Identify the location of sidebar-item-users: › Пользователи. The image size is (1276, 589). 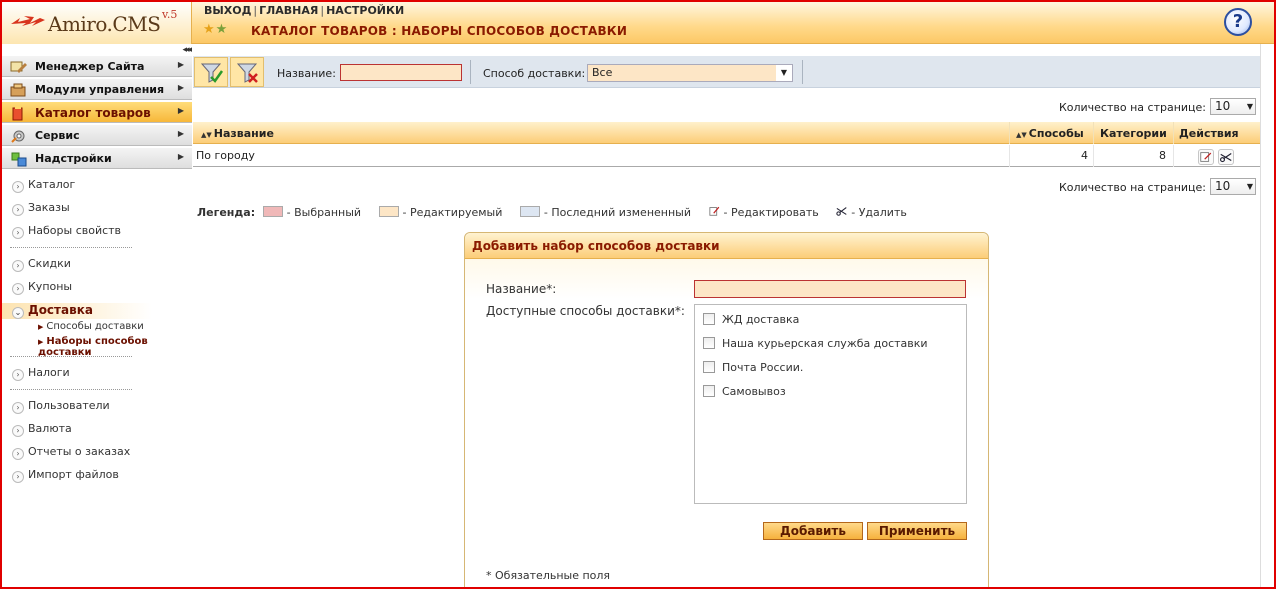
(61, 407).